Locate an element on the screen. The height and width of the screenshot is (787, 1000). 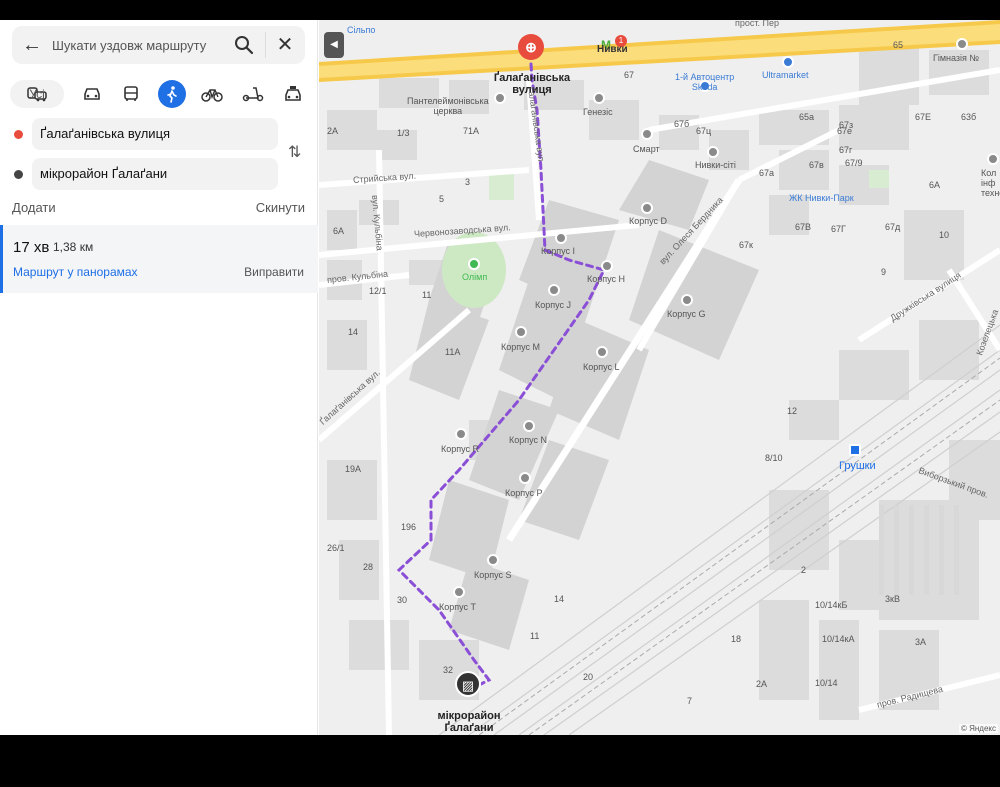
house-number: 30 is located at coordinates (402, 600).